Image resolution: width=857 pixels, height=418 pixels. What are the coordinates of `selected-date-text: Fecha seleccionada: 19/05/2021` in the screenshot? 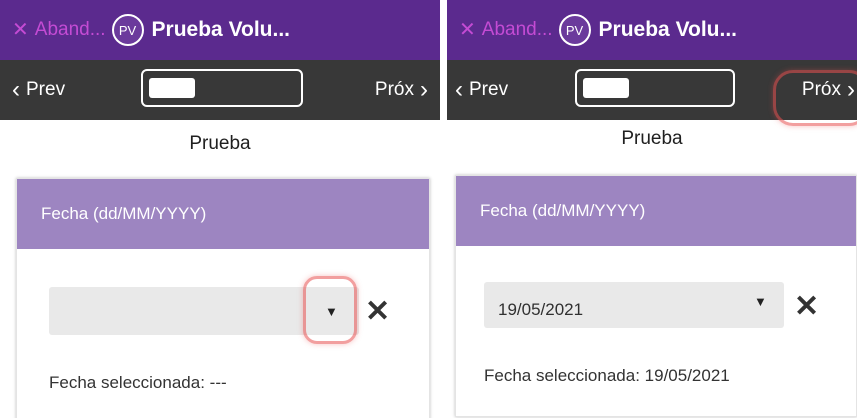 It's located at (607, 375).